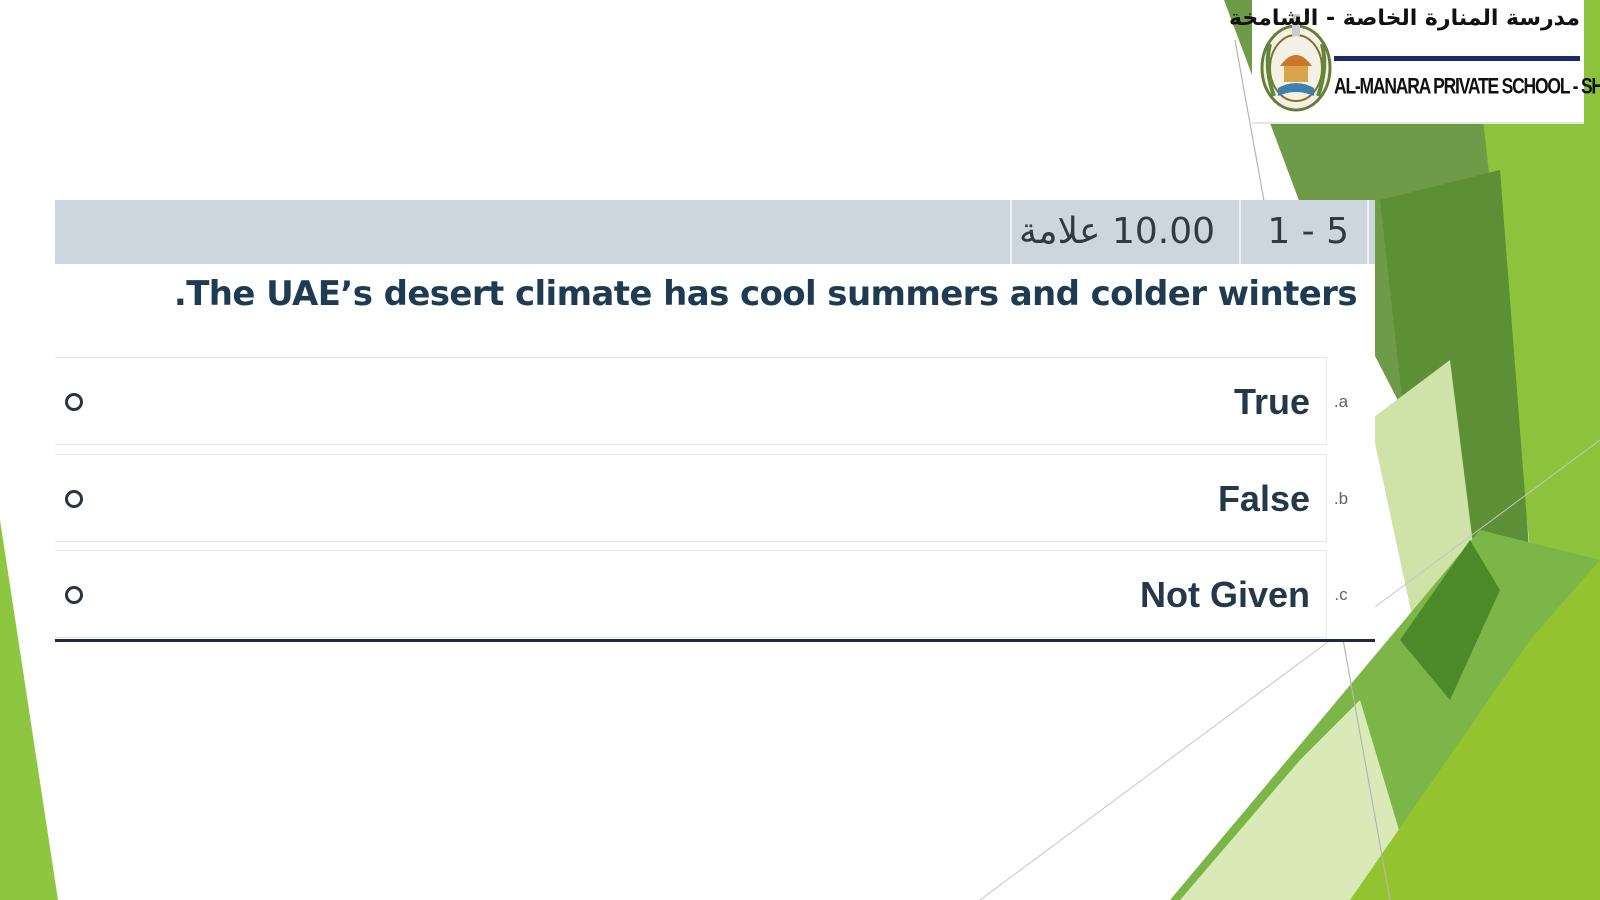 The height and width of the screenshot is (900, 1600). I want to click on question-number: 1 - 5, so click(1308, 231).